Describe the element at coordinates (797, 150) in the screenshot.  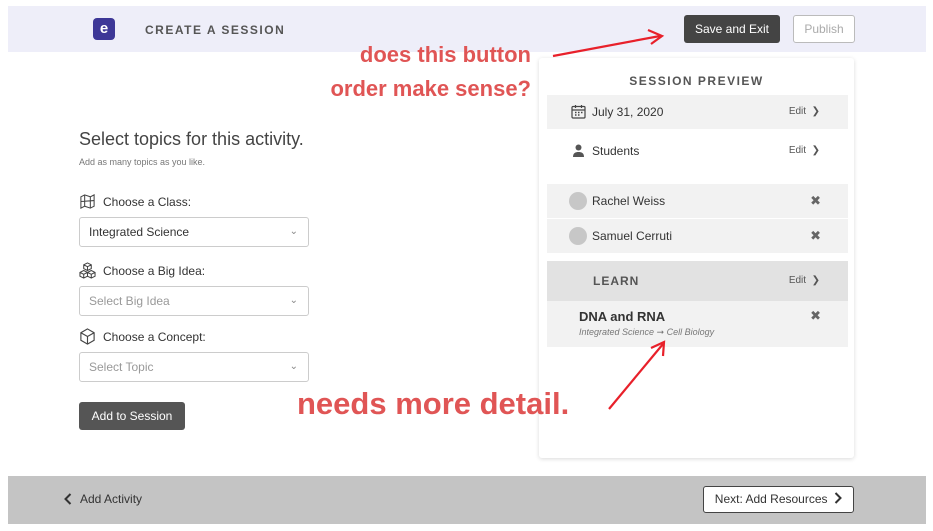
I see `edit-students-label: Edit` at that location.